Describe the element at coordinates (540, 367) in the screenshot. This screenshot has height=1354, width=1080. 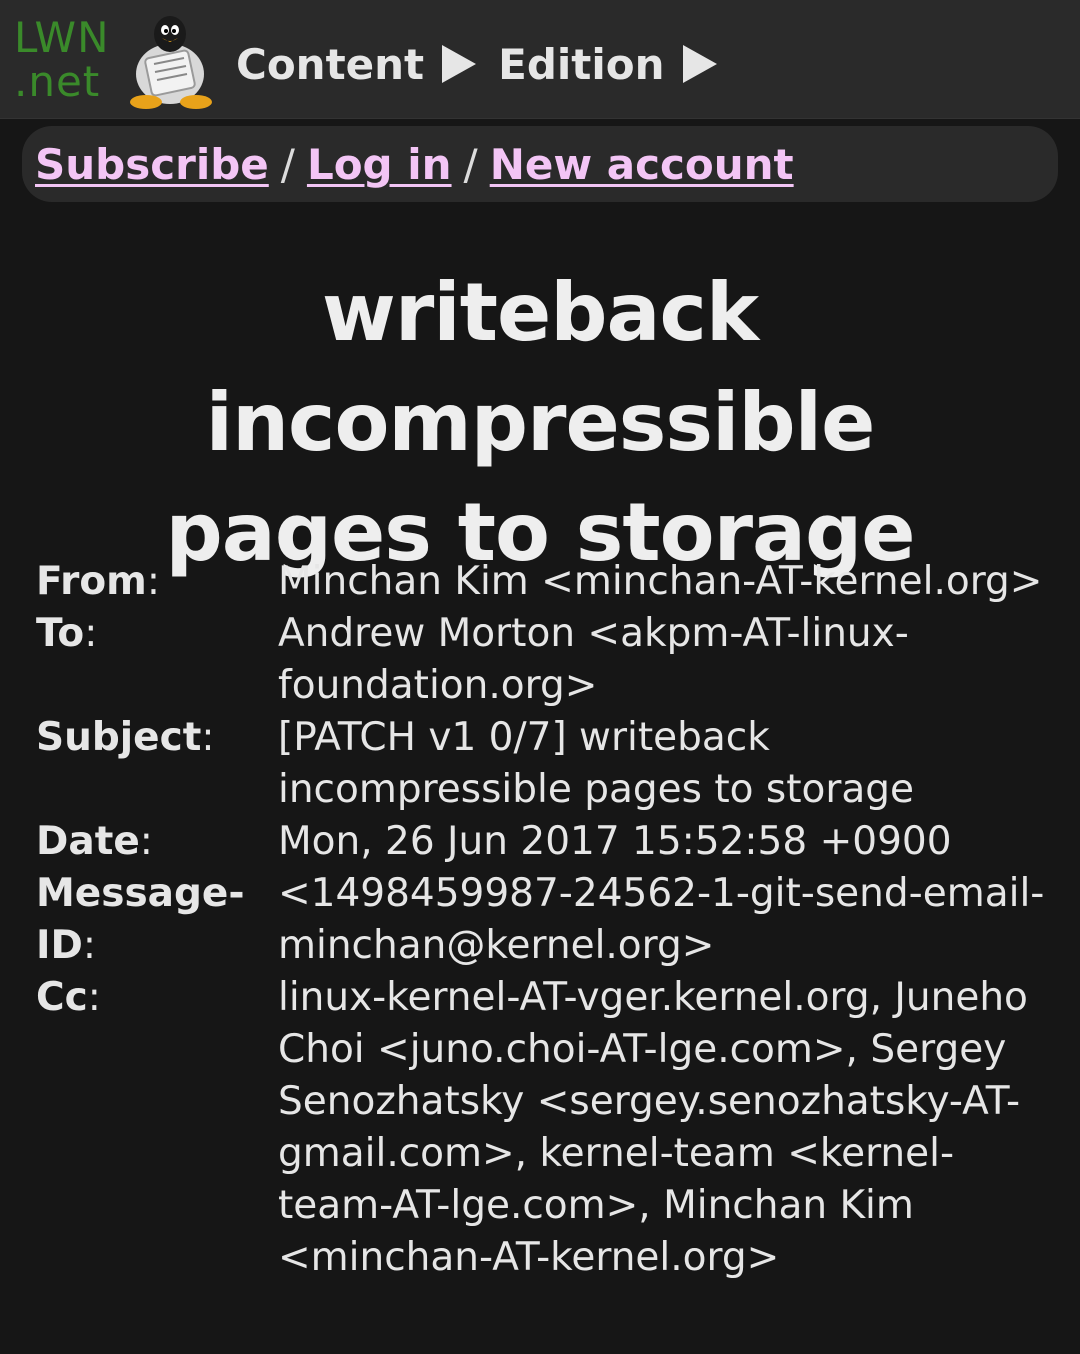
I see `page-title-line1: writeback incompressible` at that location.